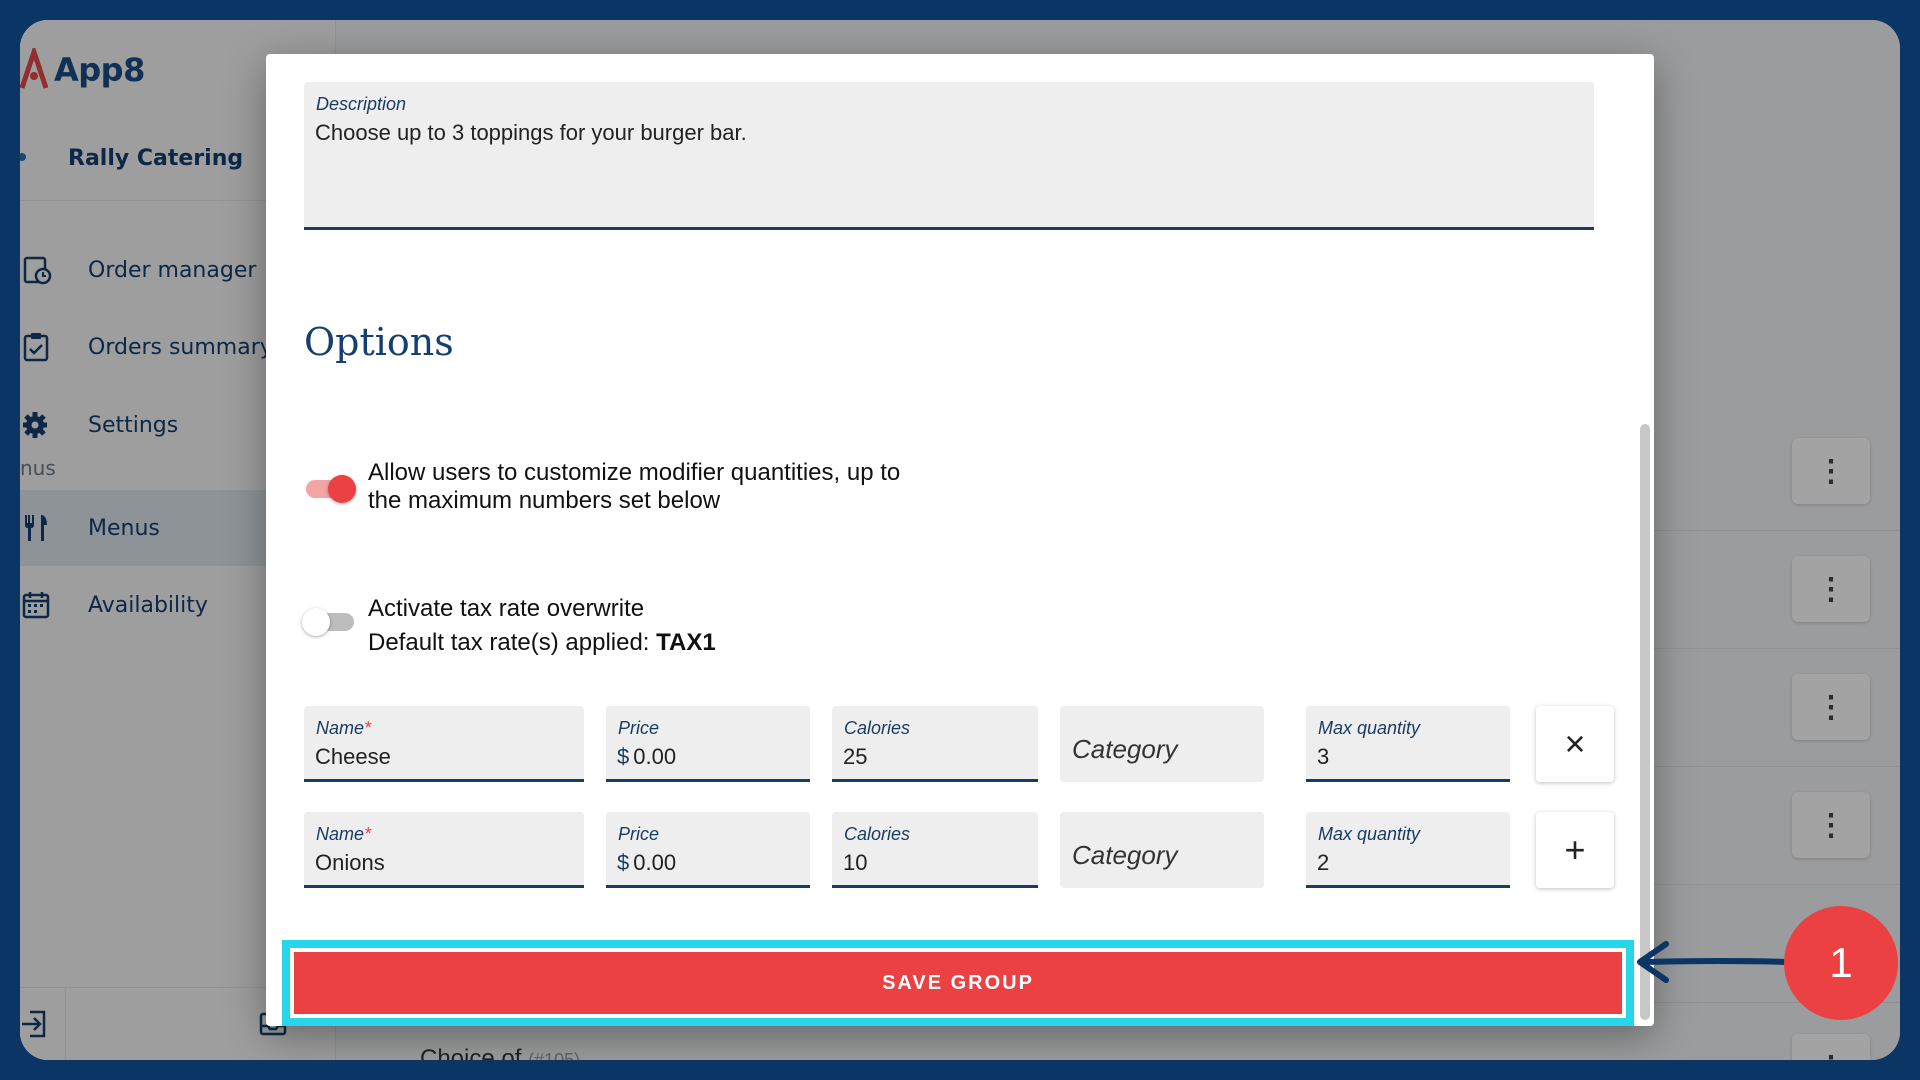  I want to click on save-group-button: SAVE GROUP, so click(958, 983).